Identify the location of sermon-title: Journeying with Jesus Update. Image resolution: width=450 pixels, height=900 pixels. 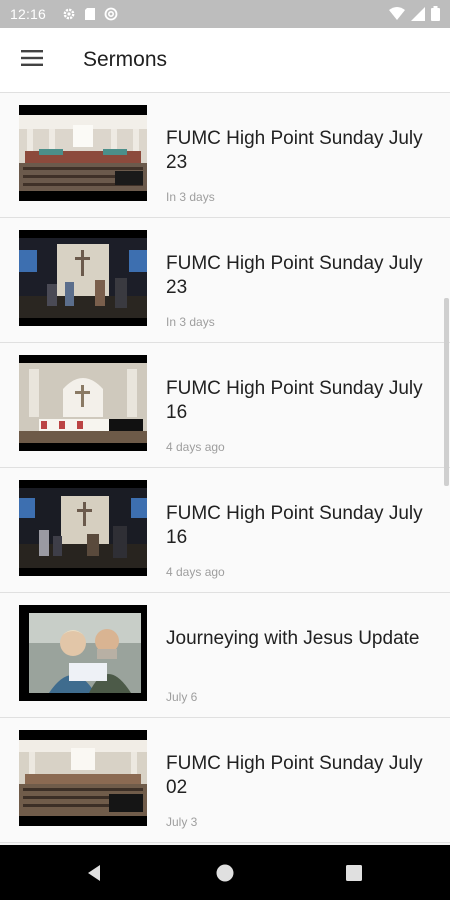
(293, 638).